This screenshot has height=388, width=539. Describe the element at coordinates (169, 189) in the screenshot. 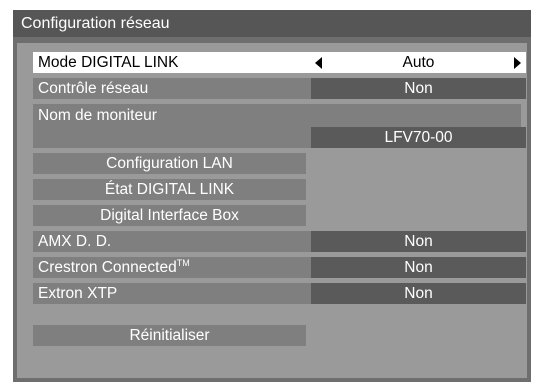

I see `etat-digital-link-button: État DIGITAL LINK` at that location.